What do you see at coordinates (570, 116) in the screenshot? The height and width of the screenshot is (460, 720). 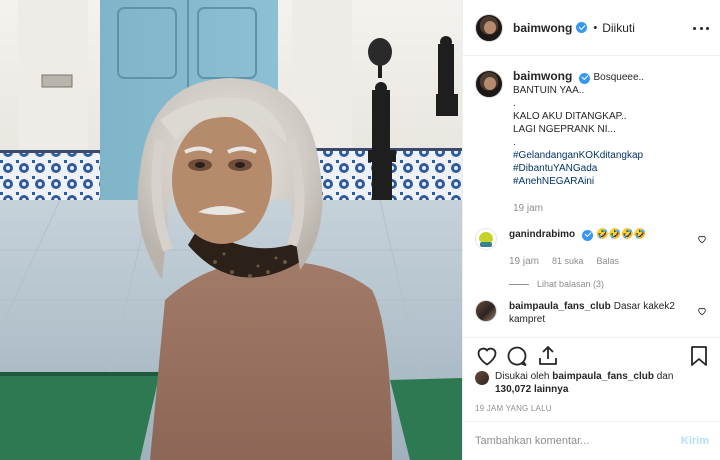 I see `caption-line: KALO AKU DITANGKAP..` at bounding box center [570, 116].